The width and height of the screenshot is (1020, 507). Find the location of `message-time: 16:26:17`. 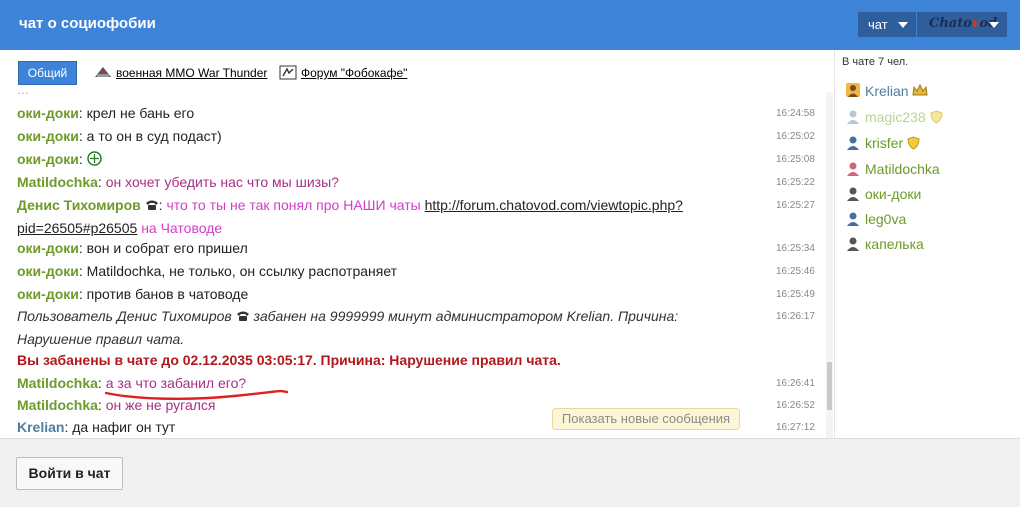

message-time: 16:26:17 is located at coordinates (795, 316).